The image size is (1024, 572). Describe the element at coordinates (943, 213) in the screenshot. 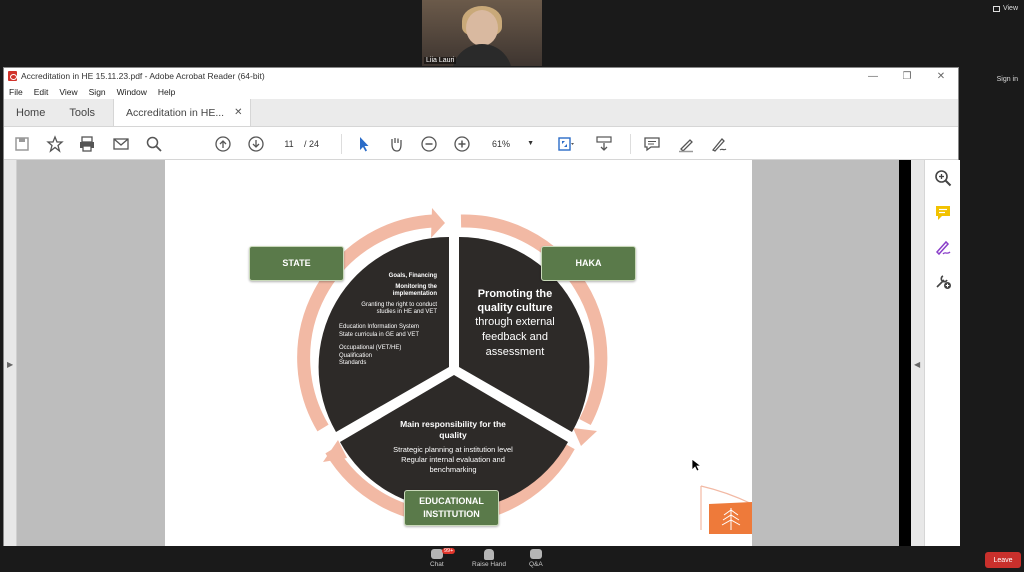

I see `comment-pane-icon` at that location.